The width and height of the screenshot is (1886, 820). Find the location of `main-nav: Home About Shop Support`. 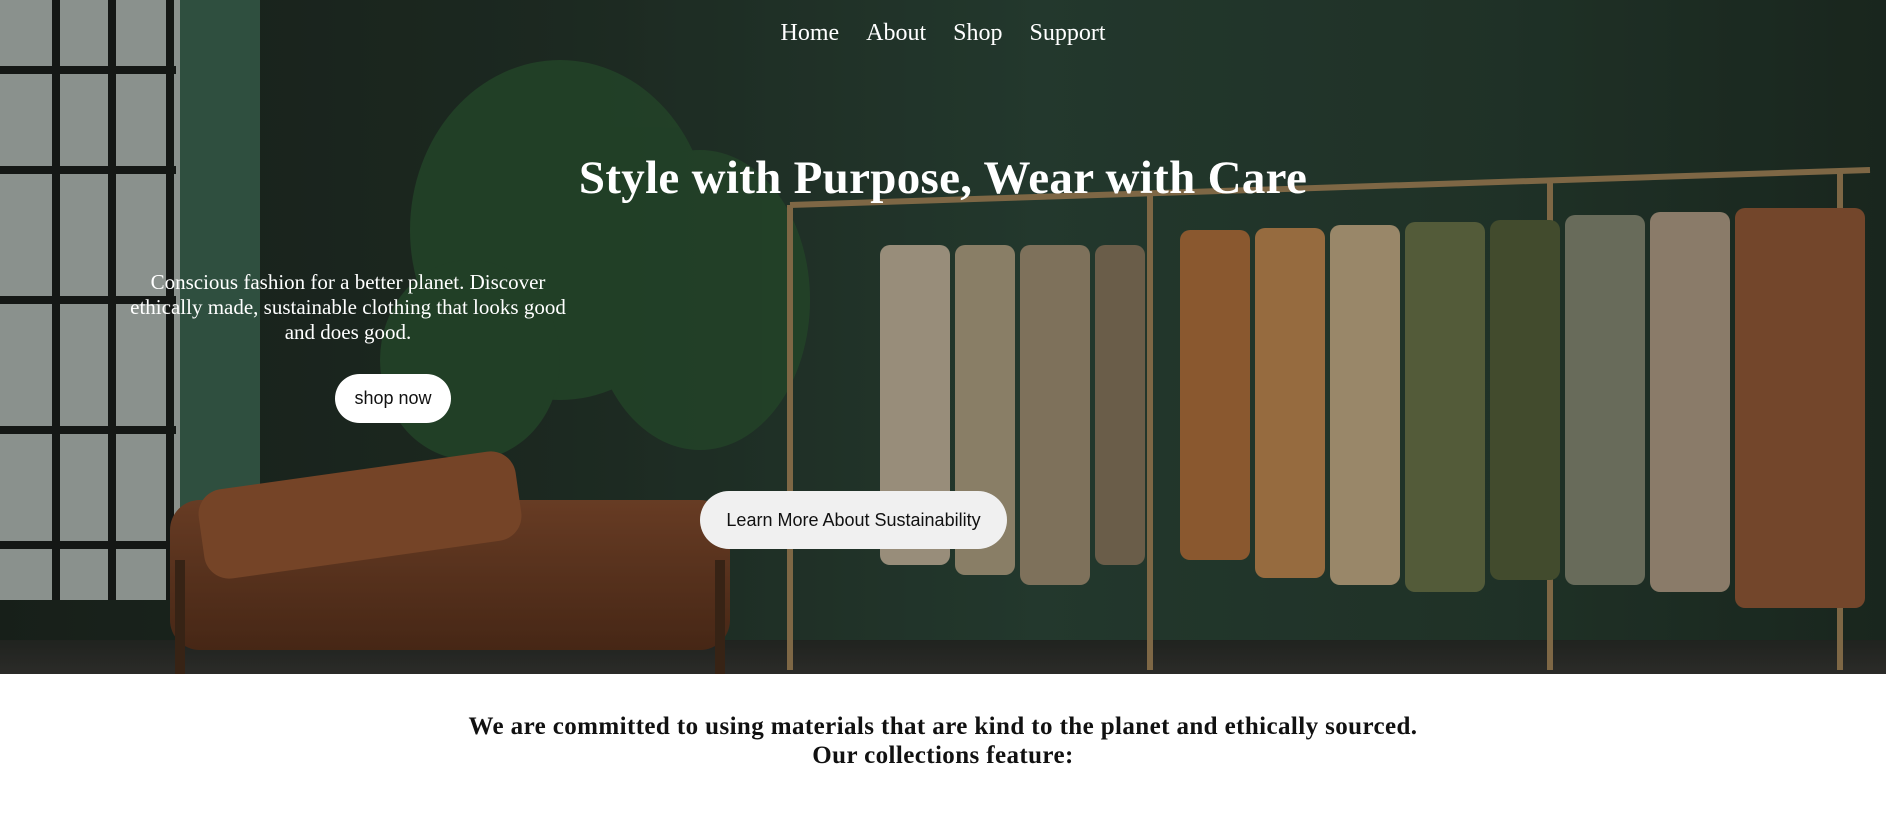

main-nav: Home About Shop Support is located at coordinates (943, 33).